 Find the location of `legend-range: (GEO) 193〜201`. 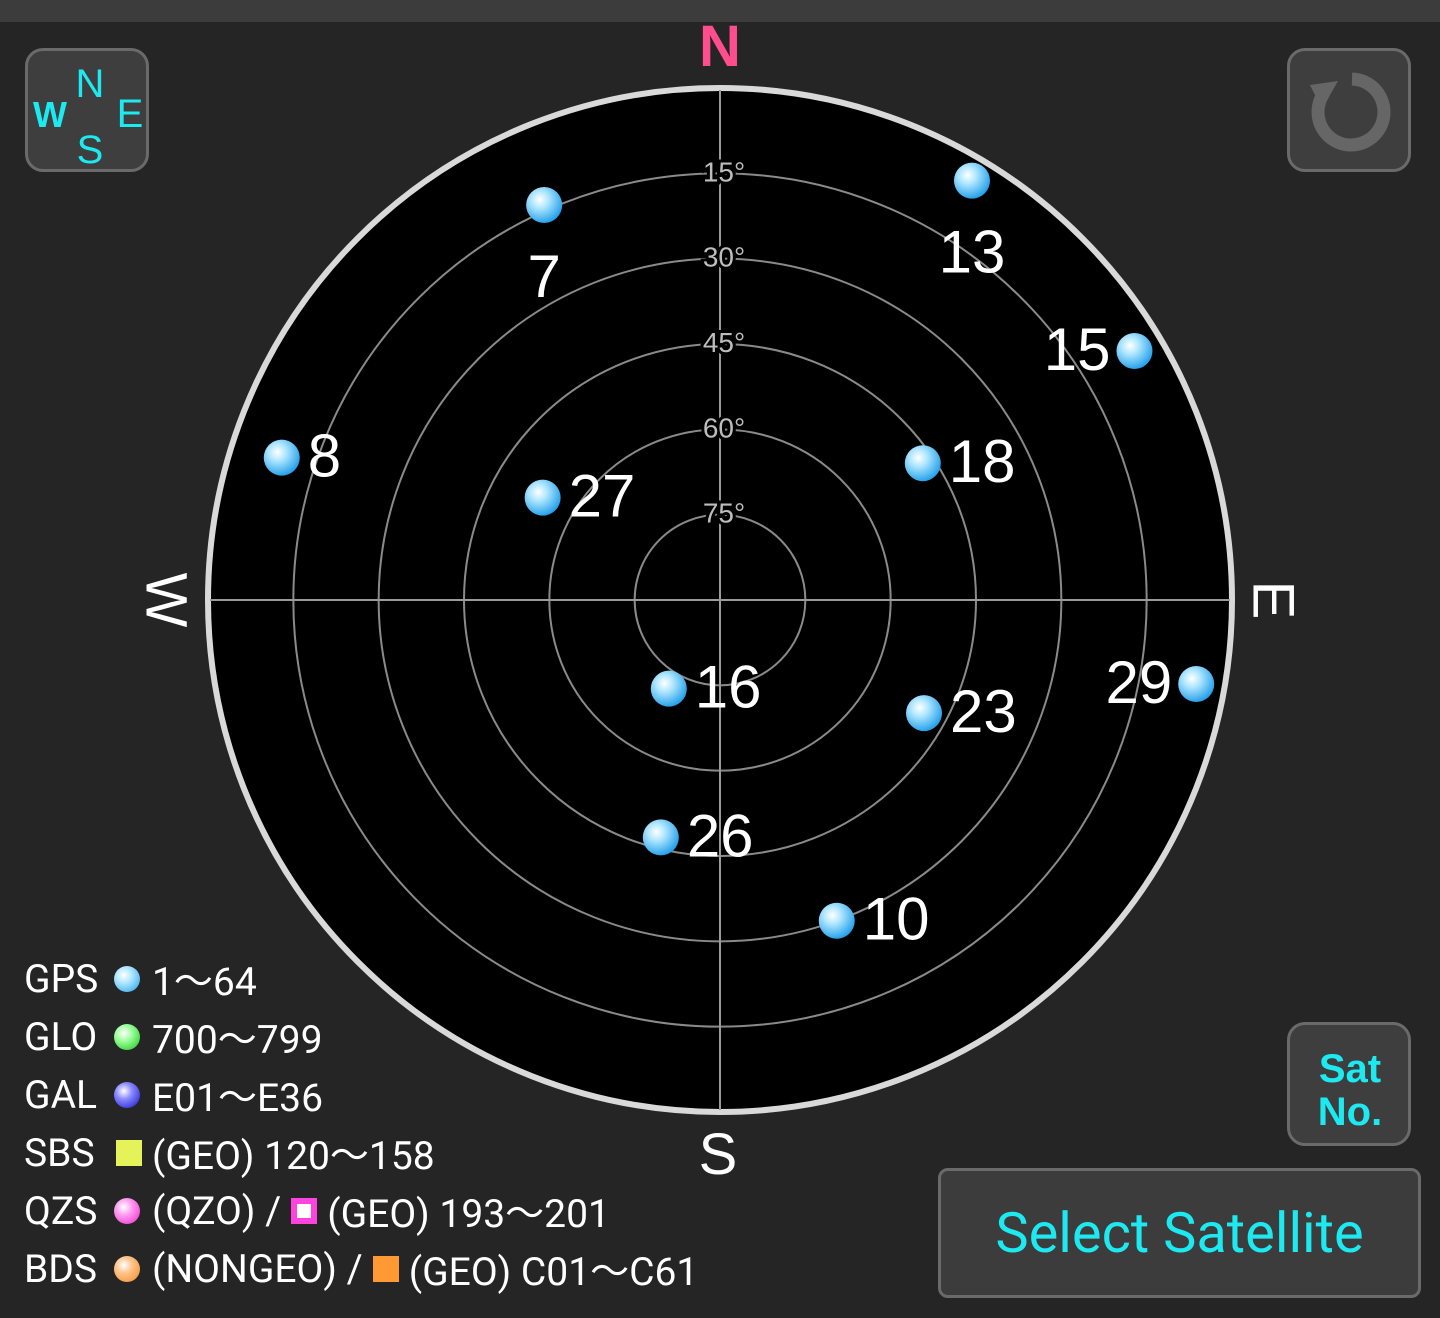

legend-range: (GEO) 193〜201 is located at coordinates (468, 1214).